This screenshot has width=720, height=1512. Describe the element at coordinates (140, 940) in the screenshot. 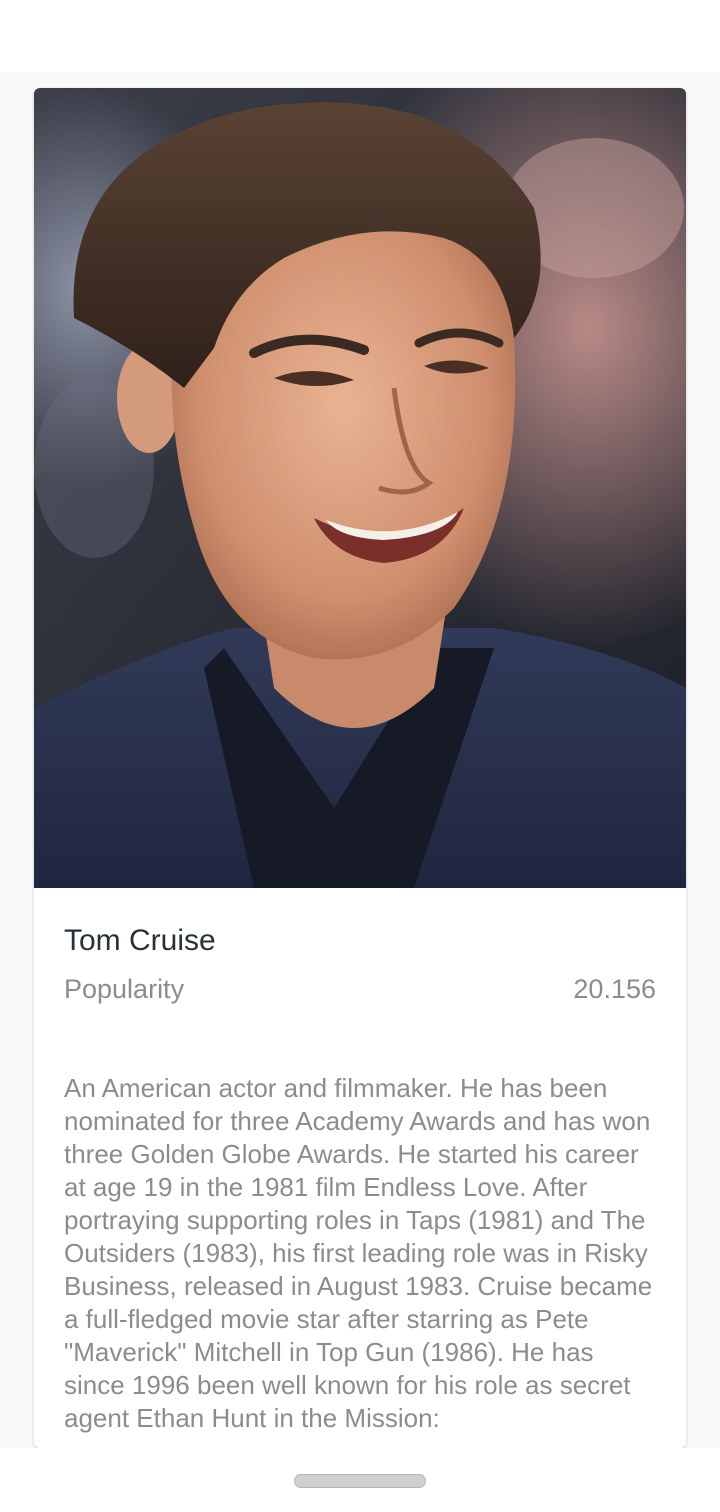

I see `person-name: Tom Cruise` at that location.